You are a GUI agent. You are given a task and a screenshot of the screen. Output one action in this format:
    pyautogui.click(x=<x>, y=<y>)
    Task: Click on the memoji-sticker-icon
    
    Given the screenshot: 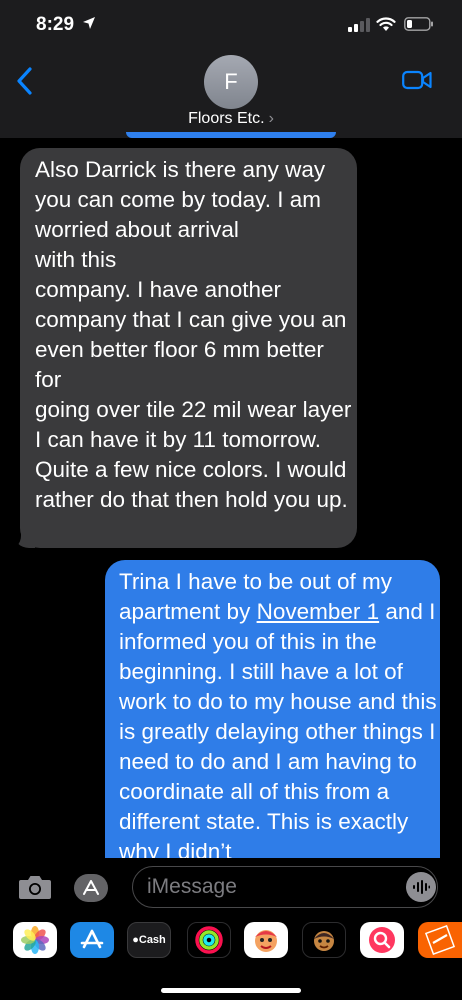 What is the action you would take?
    pyautogui.click(x=324, y=941)
    